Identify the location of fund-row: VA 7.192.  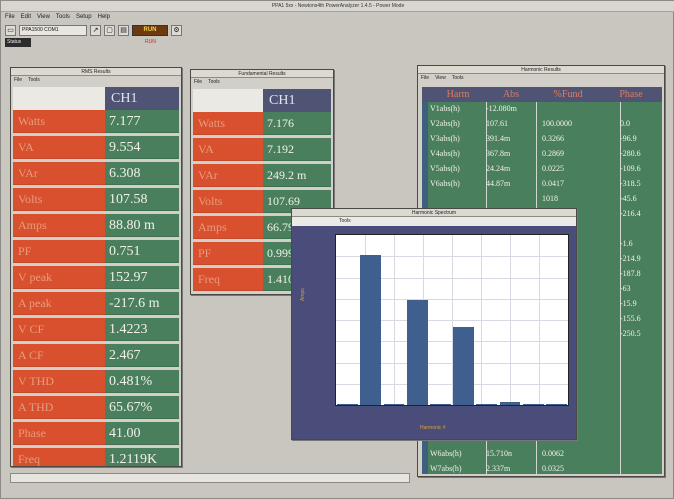
(262, 149).